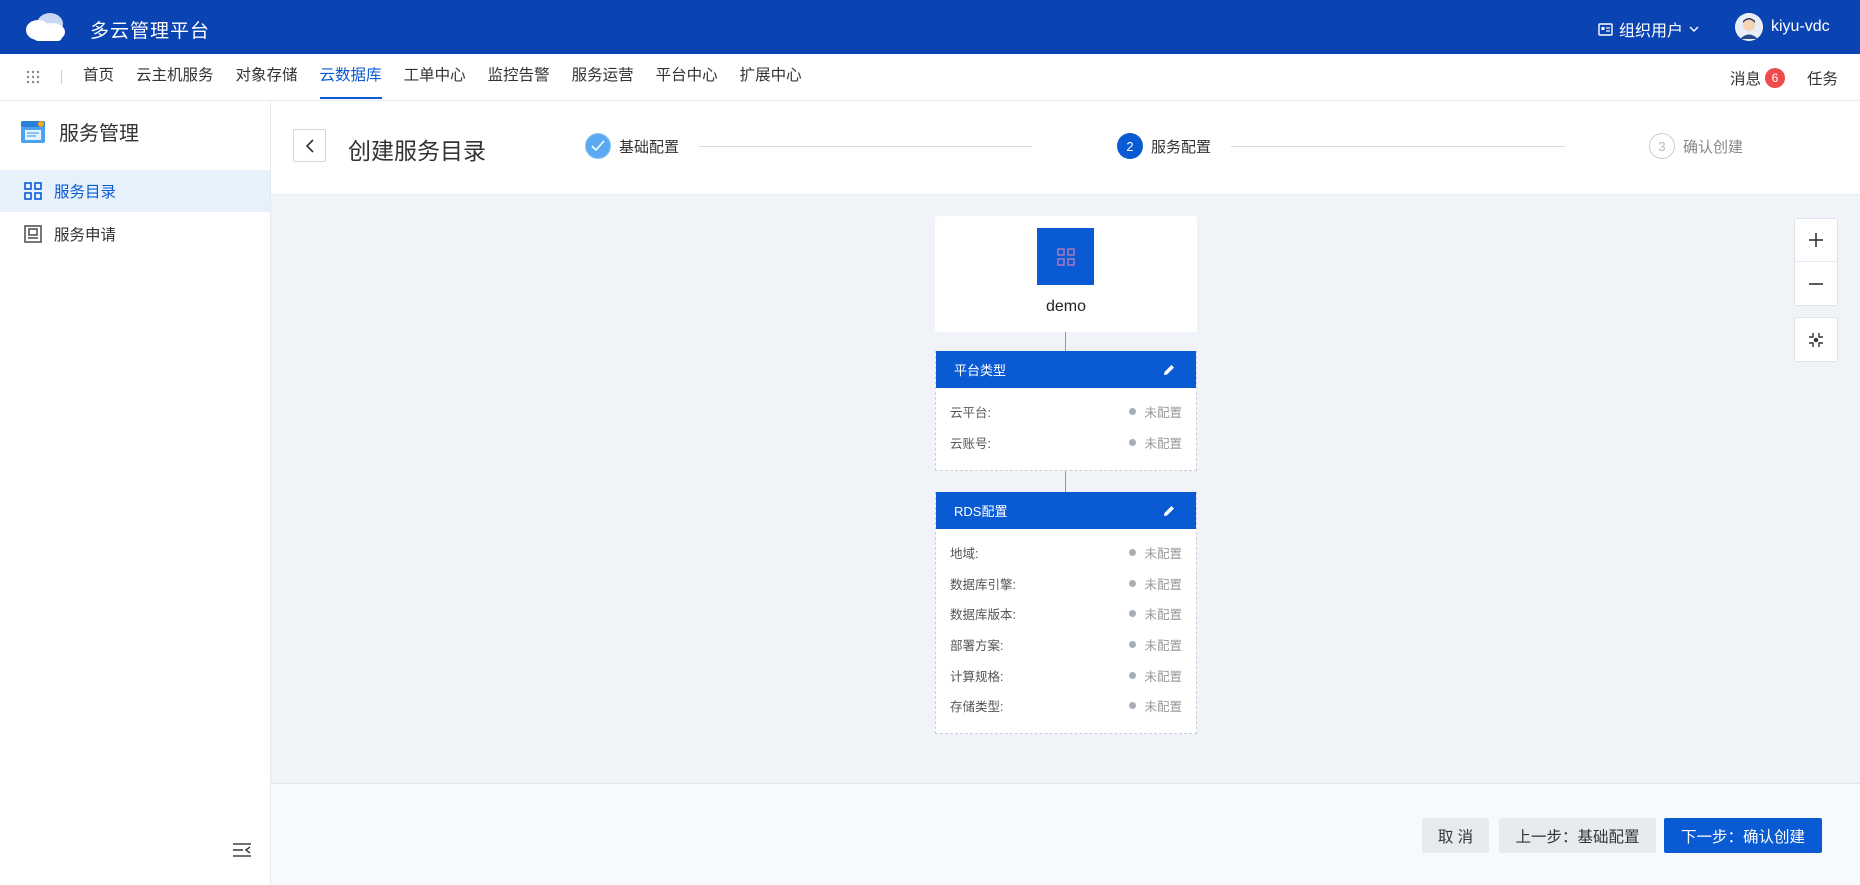  Describe the element at coordinates (1066, 705) in the screenshot. I see `config-row: 存储类型: 未配置` at that location.